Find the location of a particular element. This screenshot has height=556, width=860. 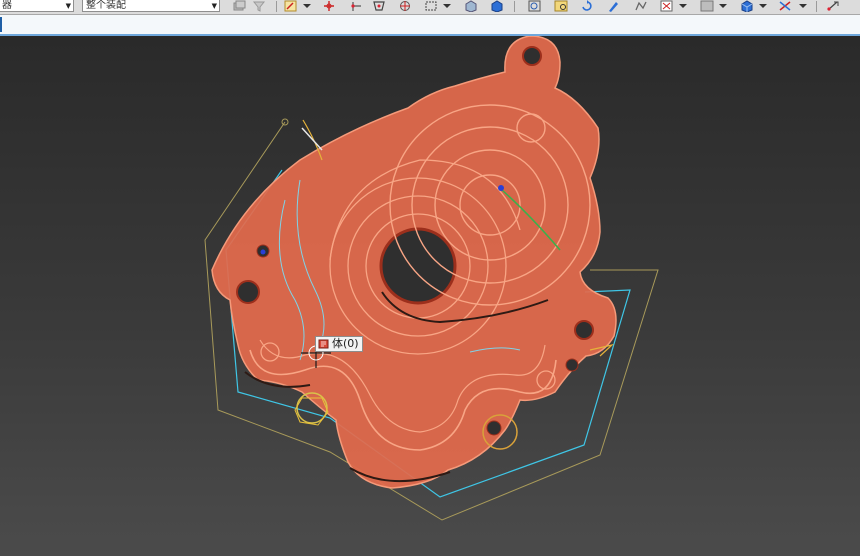

move-icon is located at coordinates (833, 6).